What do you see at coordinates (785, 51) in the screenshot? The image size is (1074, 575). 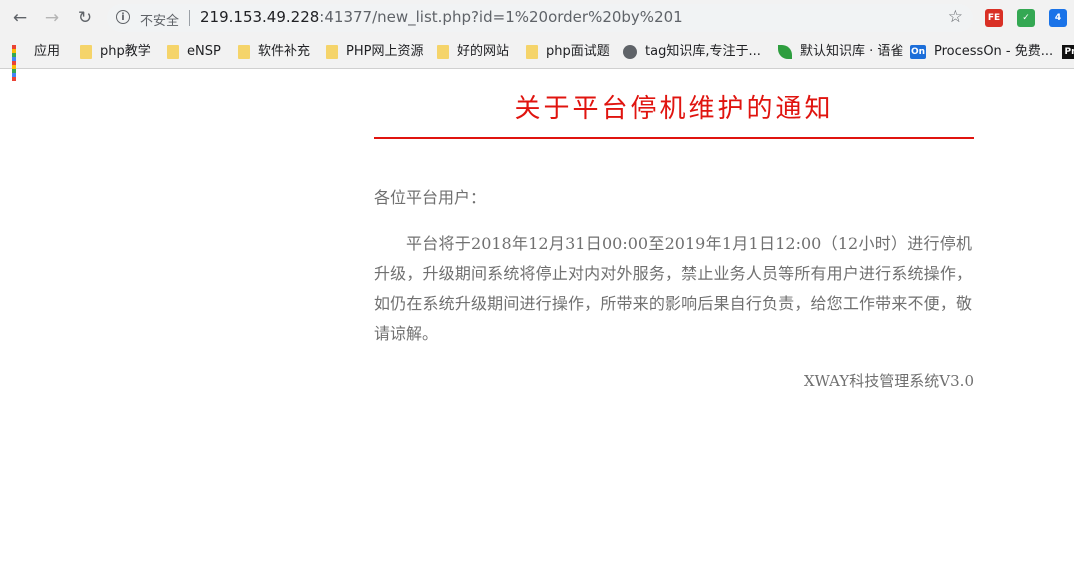 I see `yuque-icon` at bounding box center [785, 51].